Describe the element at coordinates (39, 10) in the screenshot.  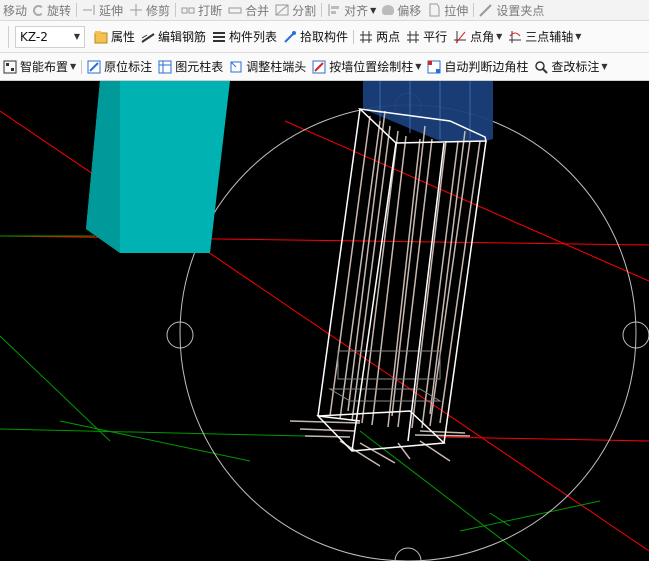
I see `rotate-icon` at that location.